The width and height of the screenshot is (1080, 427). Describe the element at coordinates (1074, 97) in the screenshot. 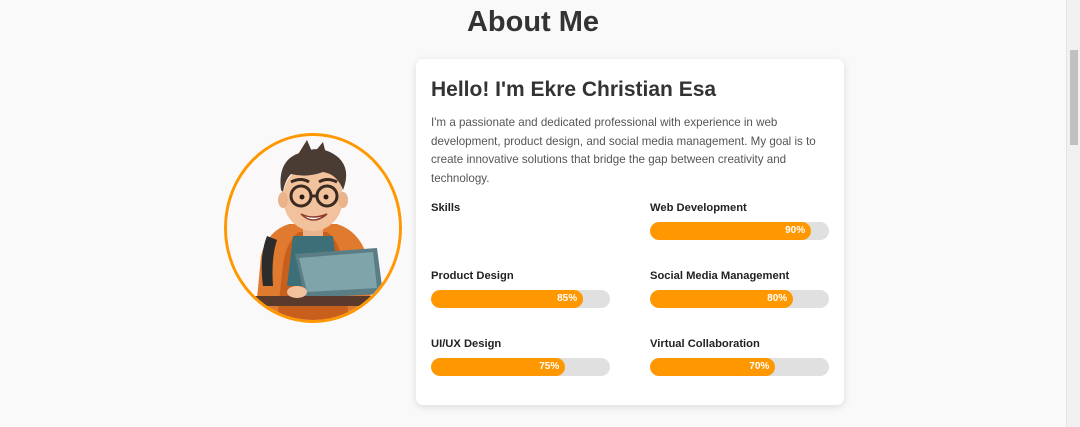

I see `scrollbar-thumb` at that location.